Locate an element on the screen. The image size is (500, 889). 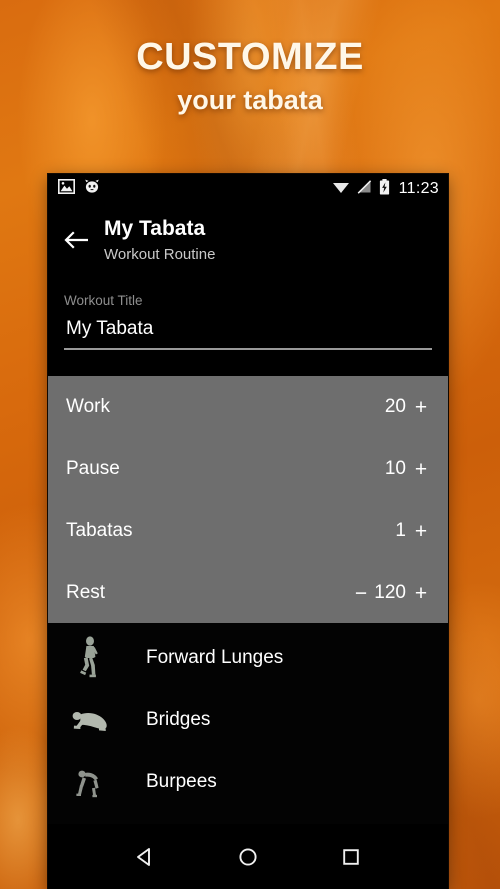
app-bar: My Tabata Workout Routine is located at coordinates (248, 244).